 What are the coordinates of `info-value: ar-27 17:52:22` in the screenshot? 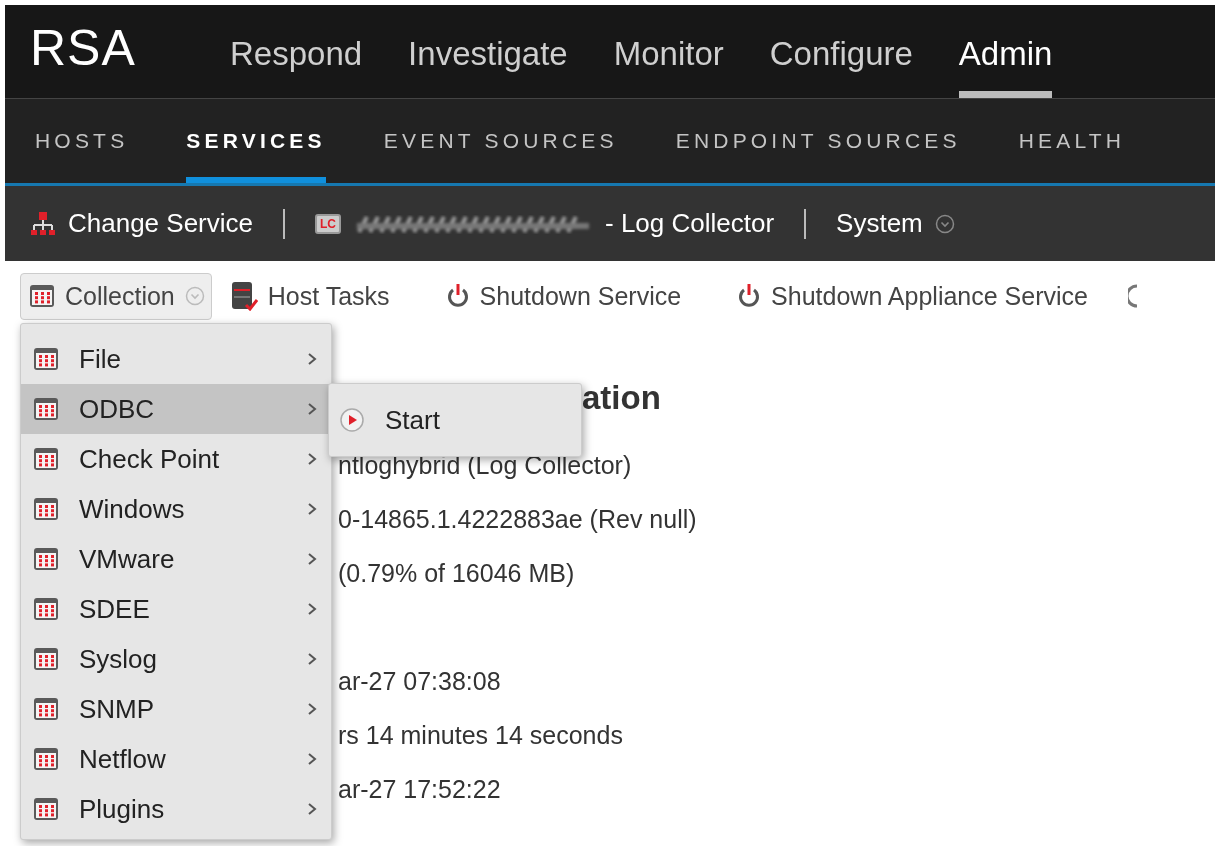 It's located at (419, 789).